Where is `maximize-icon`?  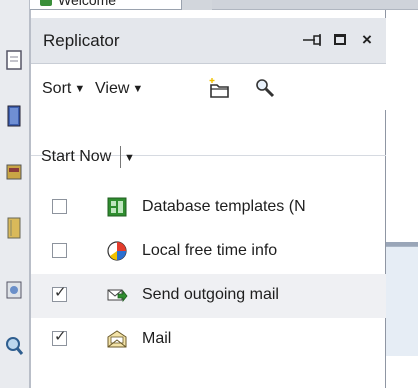
maximize-icon is located at coordinates (340, 40).